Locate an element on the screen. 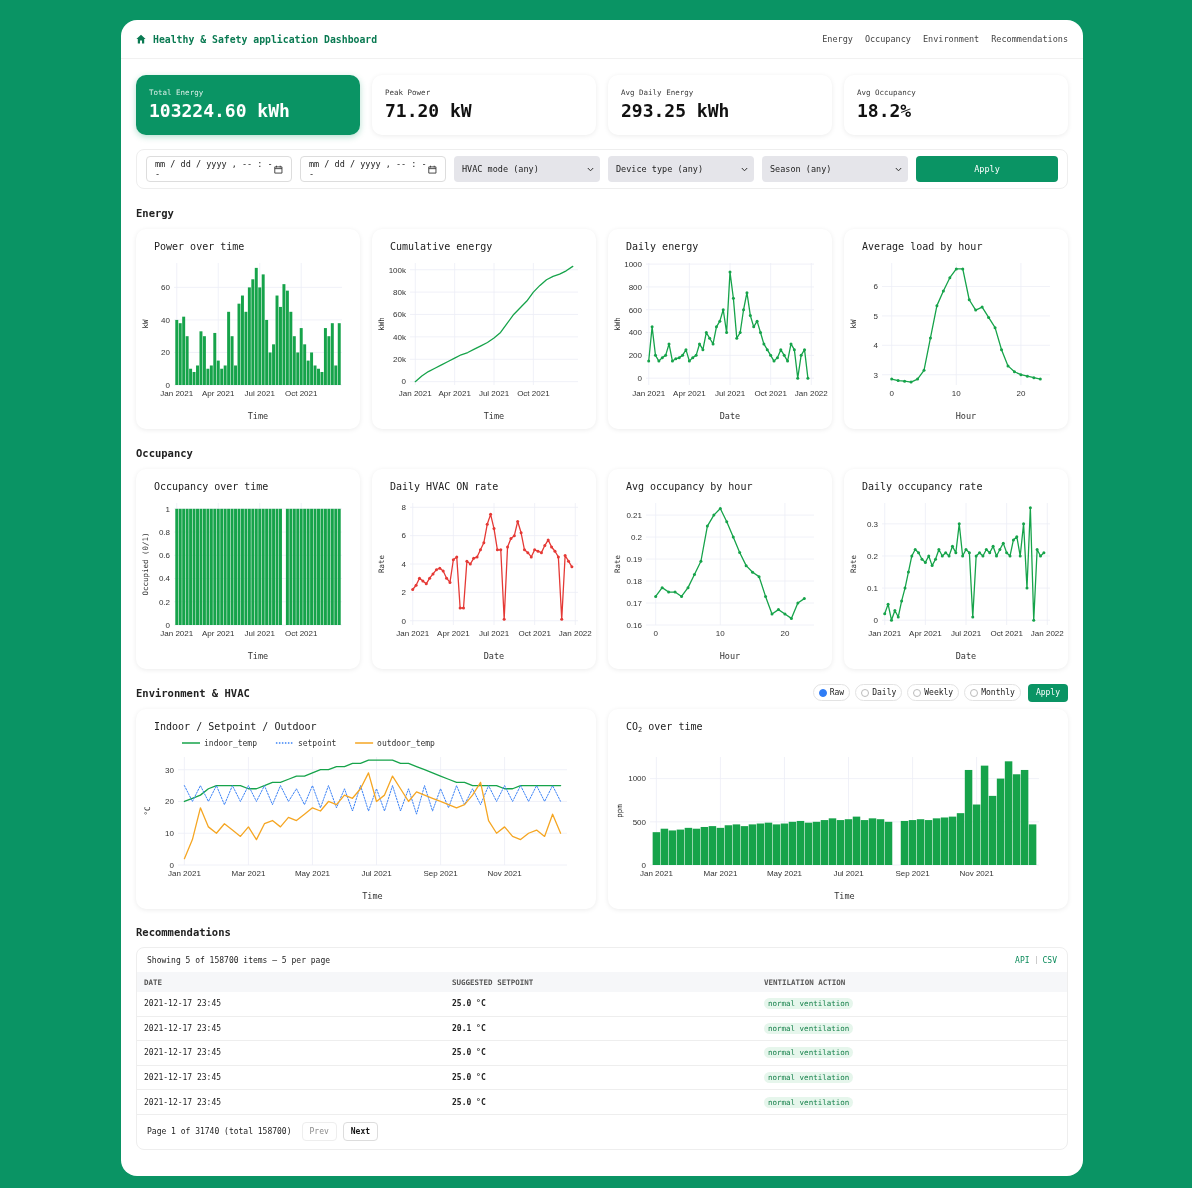 This screenshot has height=1188, width=1192. export-link: API is located at coordinates (1022, 960).